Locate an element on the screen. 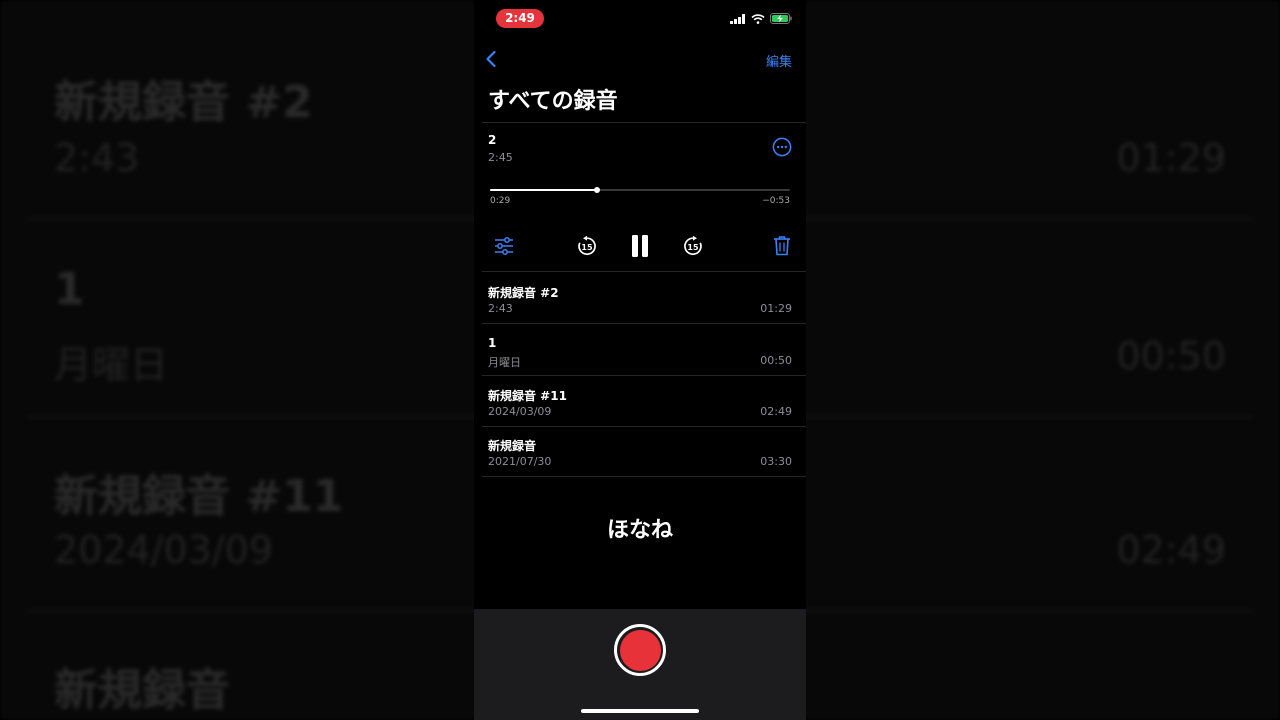  recording-name: 1 is located at coordinates (492, 343).